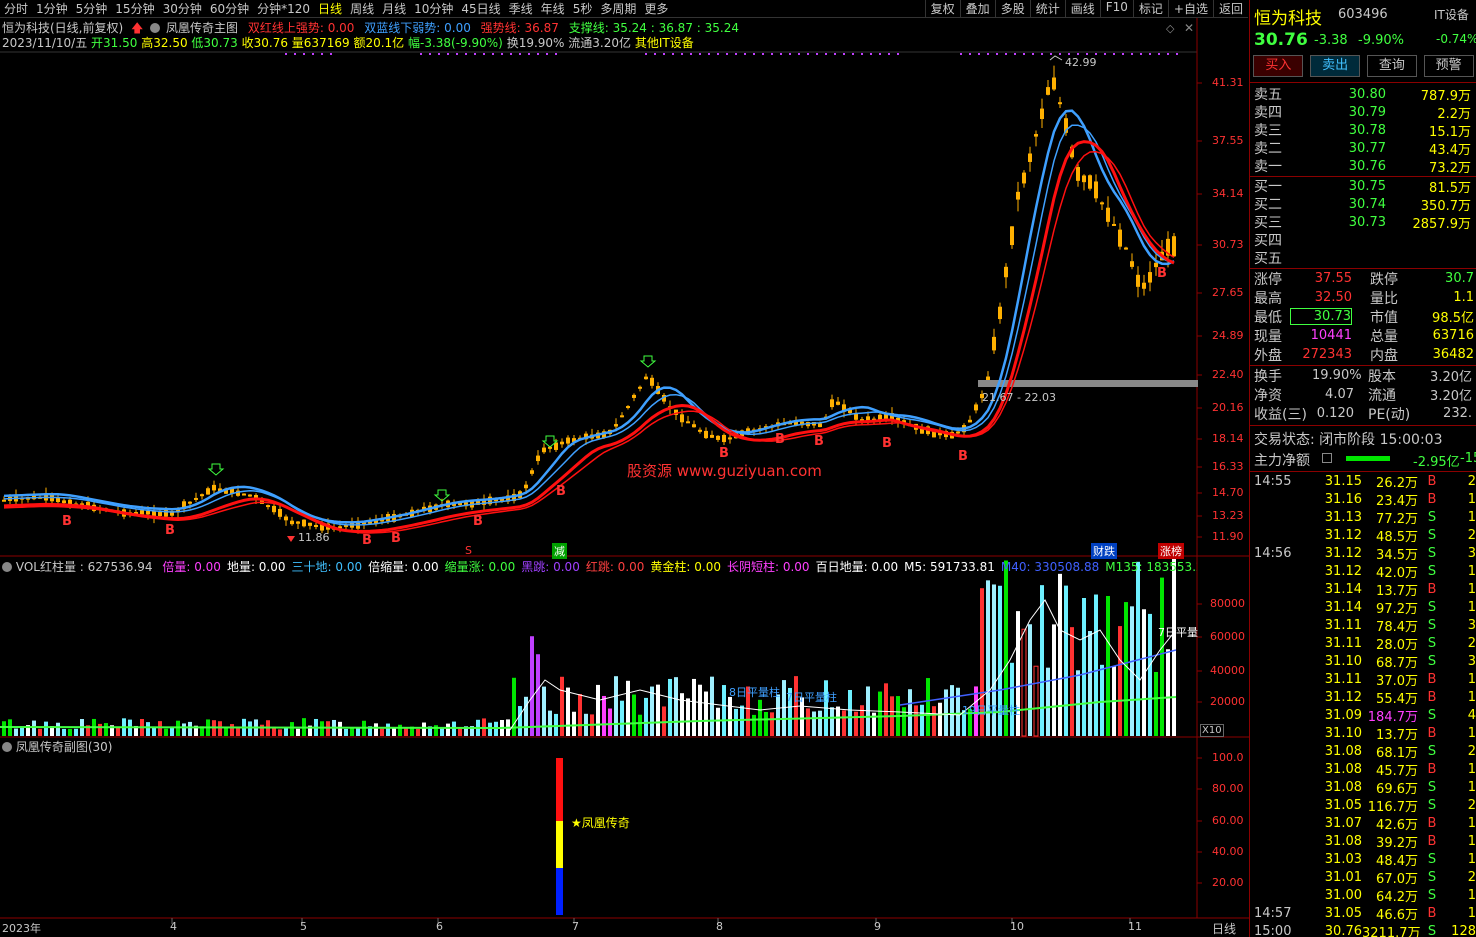 The image size is (1476, 937). What do you see at coordinates (1278, 66) in the screenshot?
I see `buy-button: 买入` at bounding box center [1278, 66].